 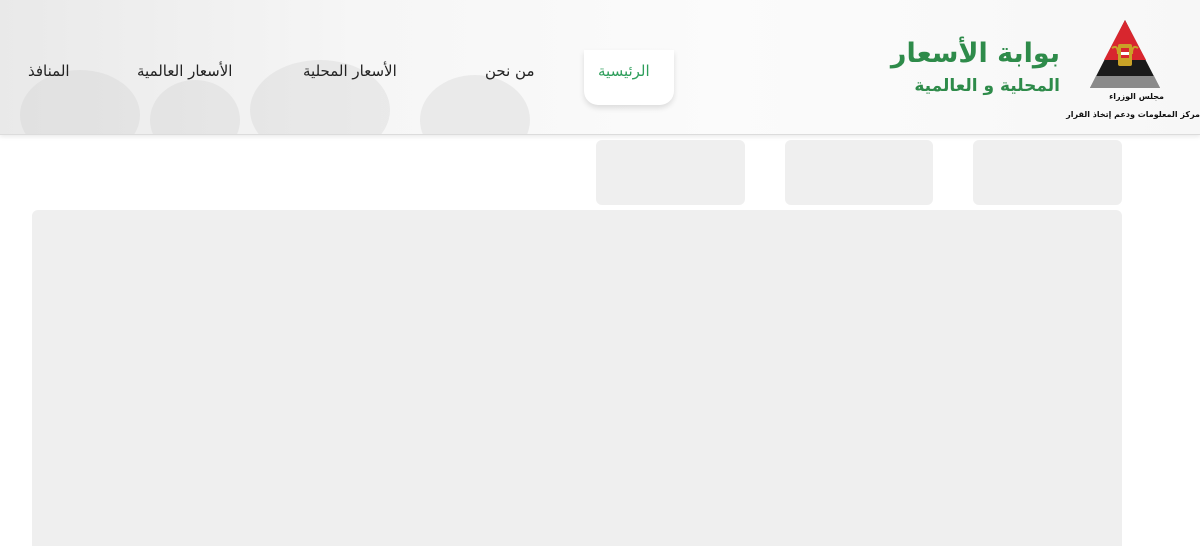 I want to click on org-name-cabinet: مجلس الوزراء, so click(x=1136, y=96).